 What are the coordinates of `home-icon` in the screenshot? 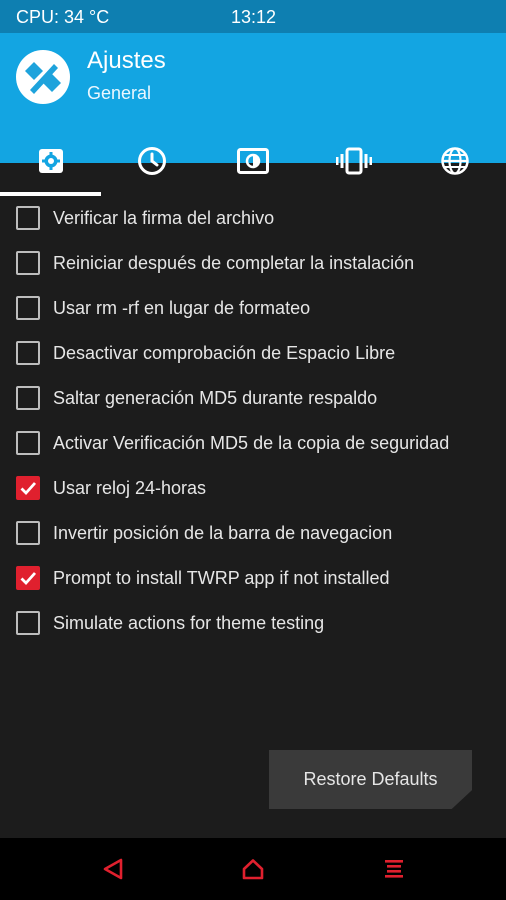 It's located at (253, 869).